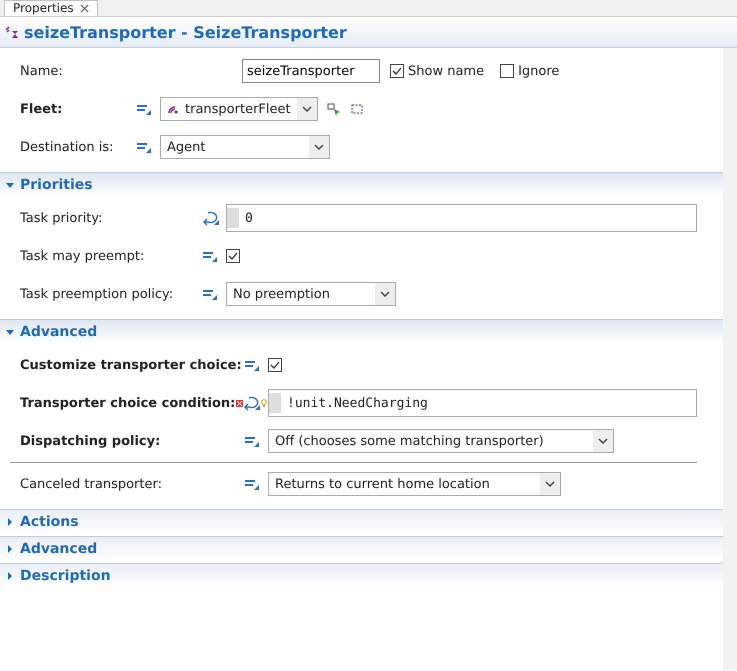 Image resolution: width=737 pixels, height=671 pixels. Describe the element at coordinates (245, 147) in the screenshot. I see `dropdown: Agent` at that location.